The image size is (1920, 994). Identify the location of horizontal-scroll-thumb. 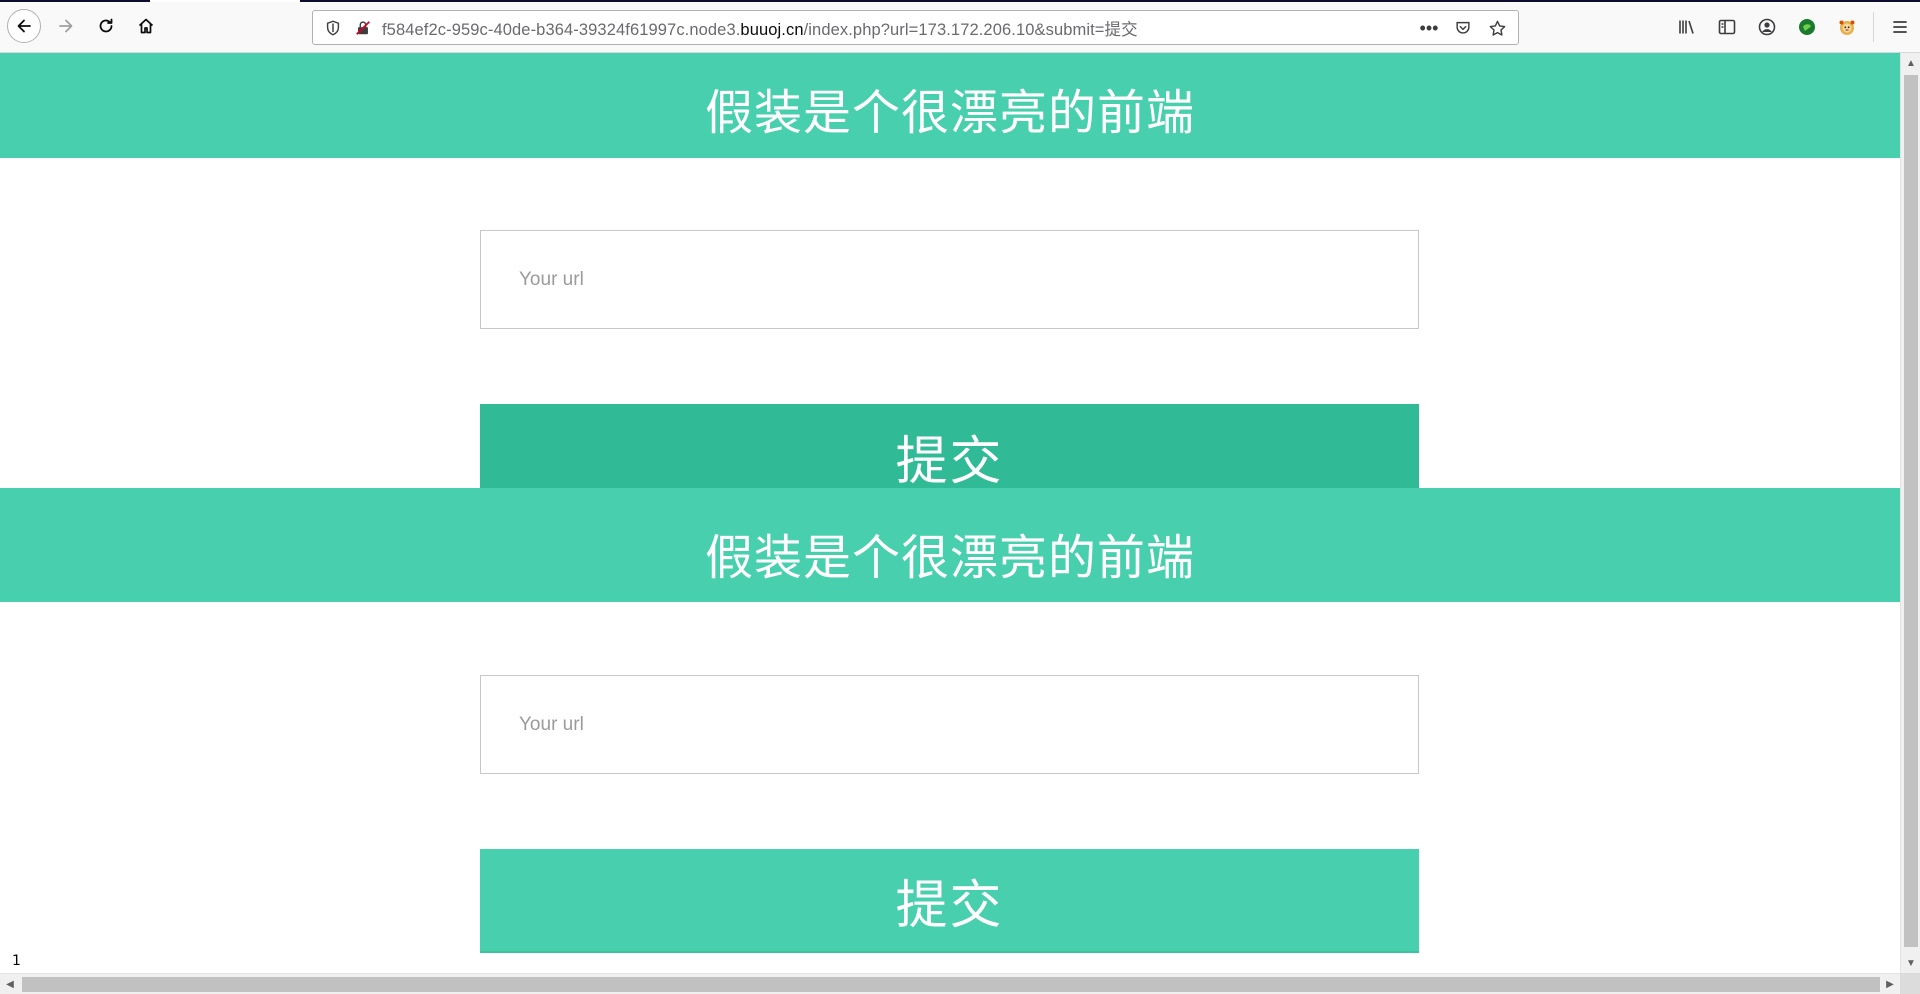
(951, 984).